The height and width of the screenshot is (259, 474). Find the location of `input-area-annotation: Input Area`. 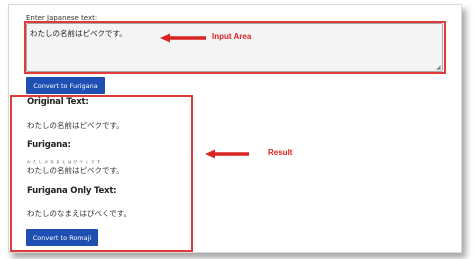

input-area-annotation: Input Area is located at coordinates (232, 36).